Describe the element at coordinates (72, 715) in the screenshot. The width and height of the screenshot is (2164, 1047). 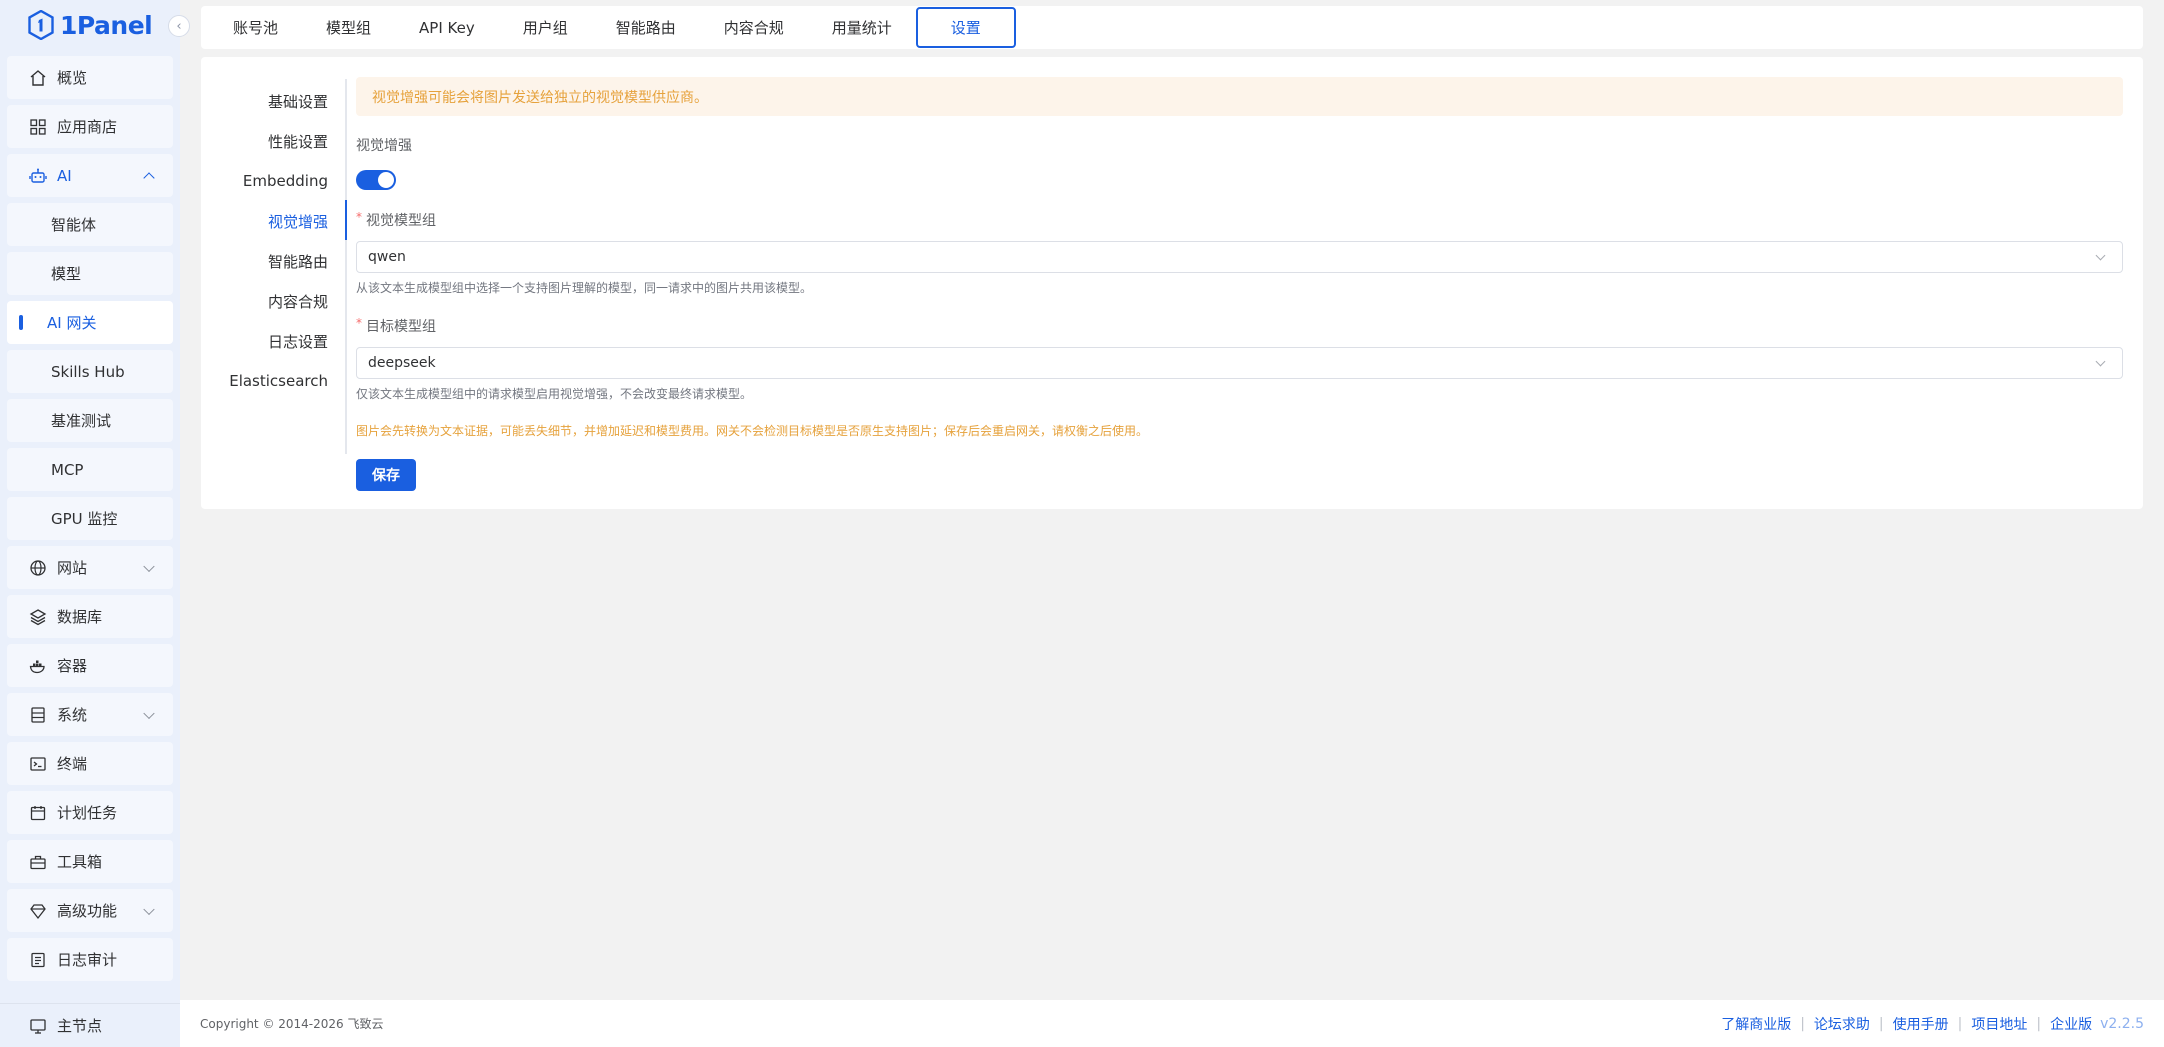
I see `sidebar-item-label: 系统` at that location.